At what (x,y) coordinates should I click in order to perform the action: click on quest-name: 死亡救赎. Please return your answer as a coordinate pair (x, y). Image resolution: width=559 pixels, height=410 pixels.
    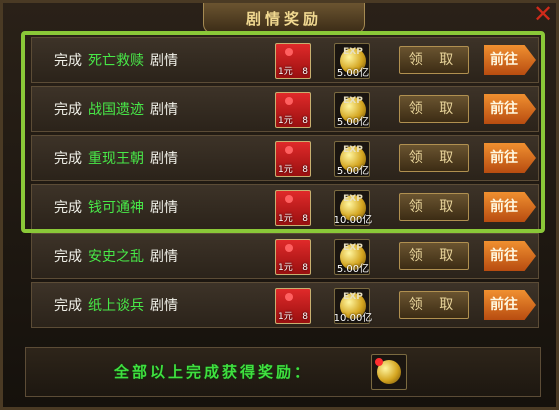
    Looking at the image, I should click on (116, 61).